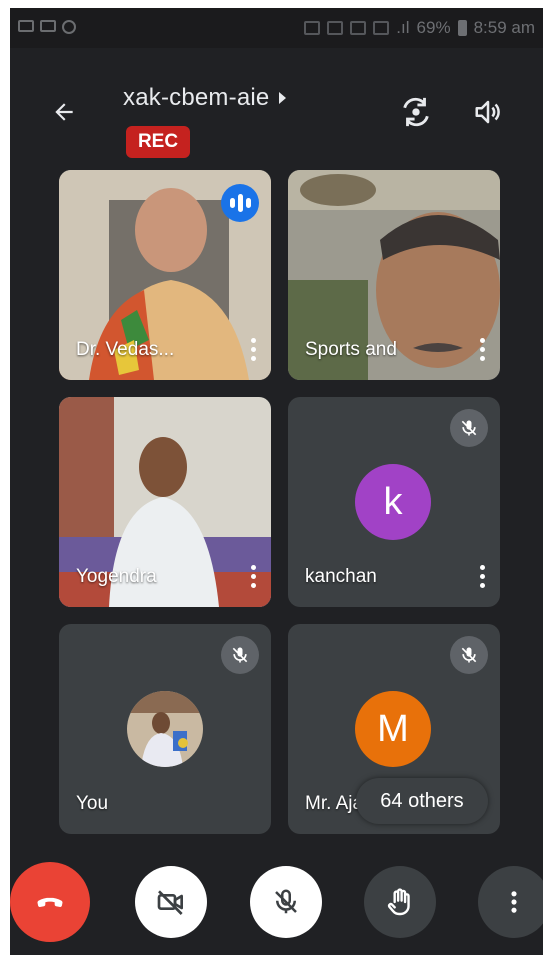  I want to click on end-call-button, so click(50, 902).